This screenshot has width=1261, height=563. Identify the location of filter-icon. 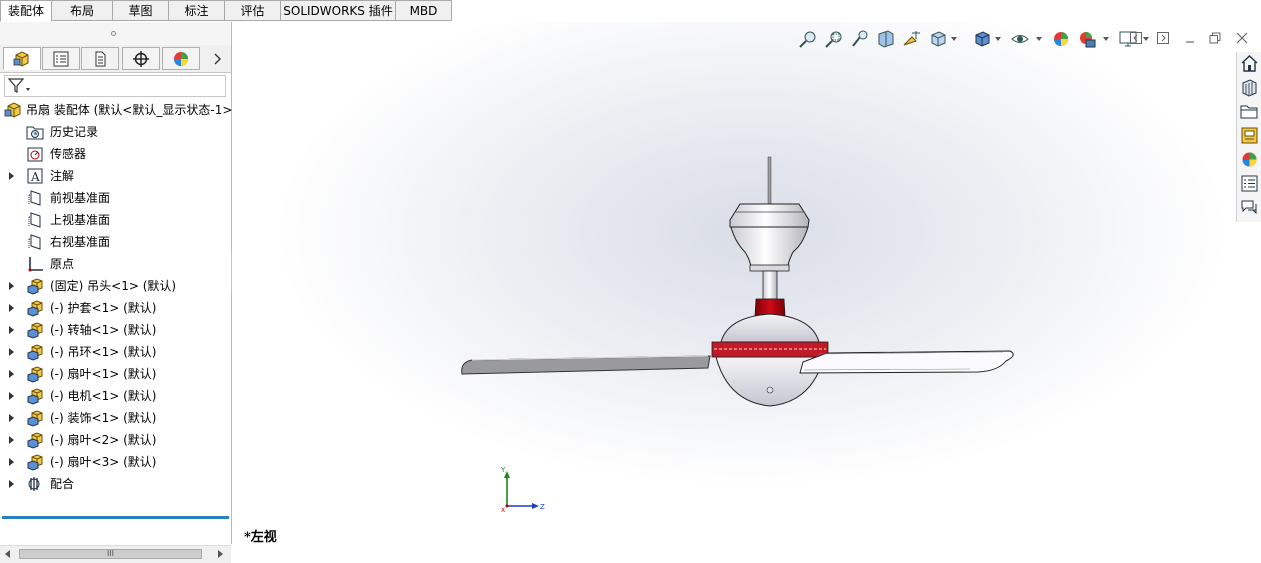
(20, 86).